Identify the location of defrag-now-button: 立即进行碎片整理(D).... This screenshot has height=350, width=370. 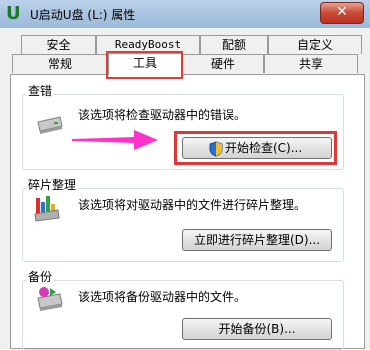
(257, 240).